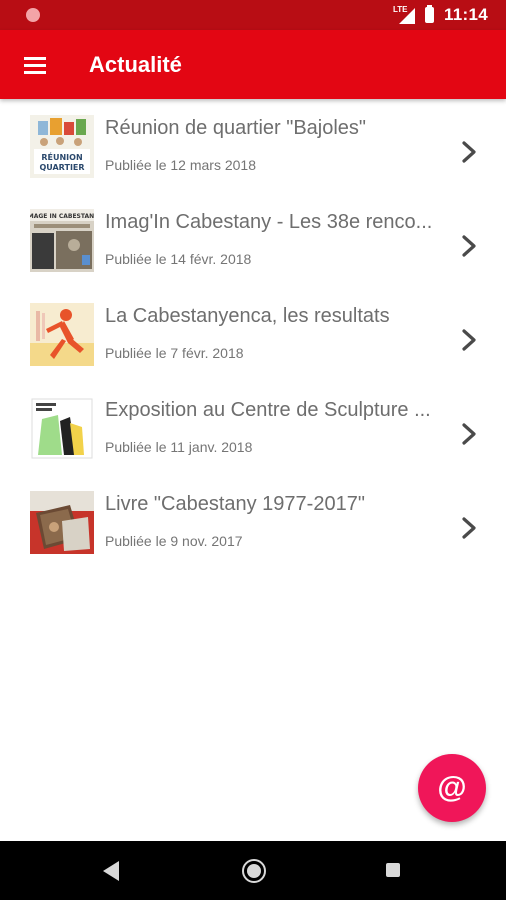  I want to click on news-thumbnail: IMAGE IN CABESTANY, so click(62, 240).